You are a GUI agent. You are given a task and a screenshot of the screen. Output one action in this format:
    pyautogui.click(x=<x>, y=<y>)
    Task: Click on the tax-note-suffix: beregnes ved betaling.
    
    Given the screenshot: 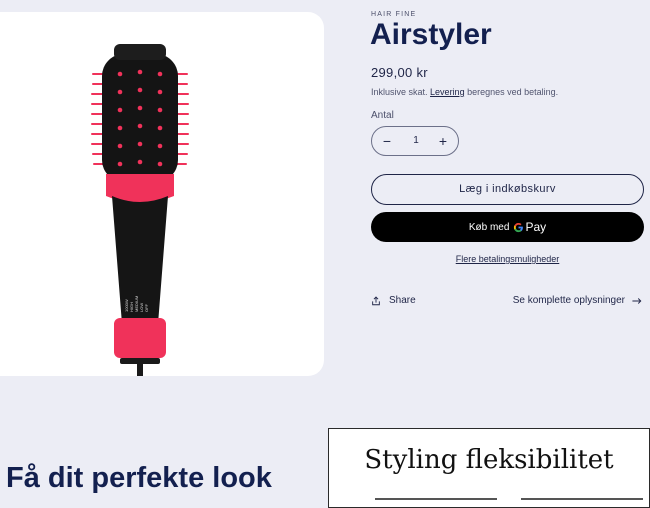 What is the action you would take?
    pyautogui.click(x=513, y=92)
    